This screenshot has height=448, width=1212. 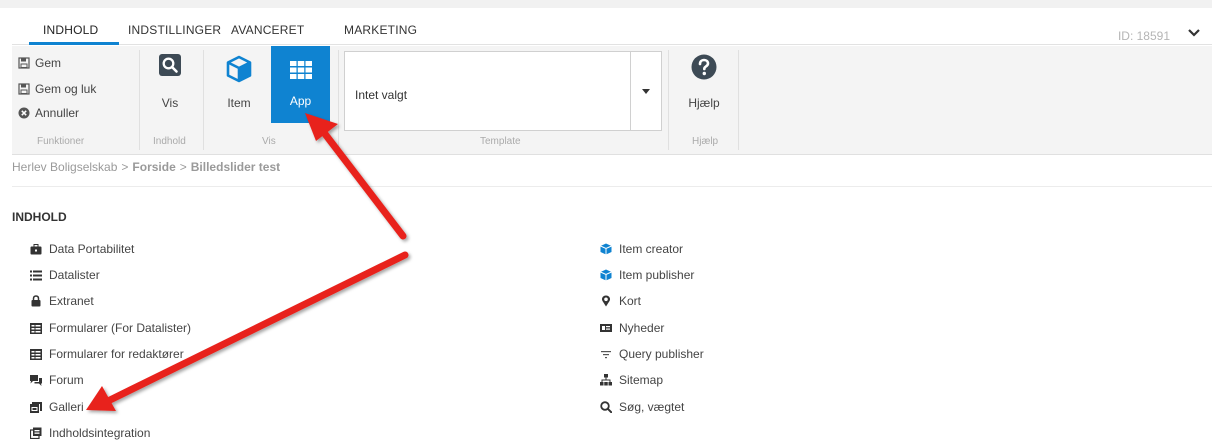 What do you see at coordinates (267, 30) in the screenshot?
I see `tab-avanceret: AVANCERET` at bounding box center [267, 30].